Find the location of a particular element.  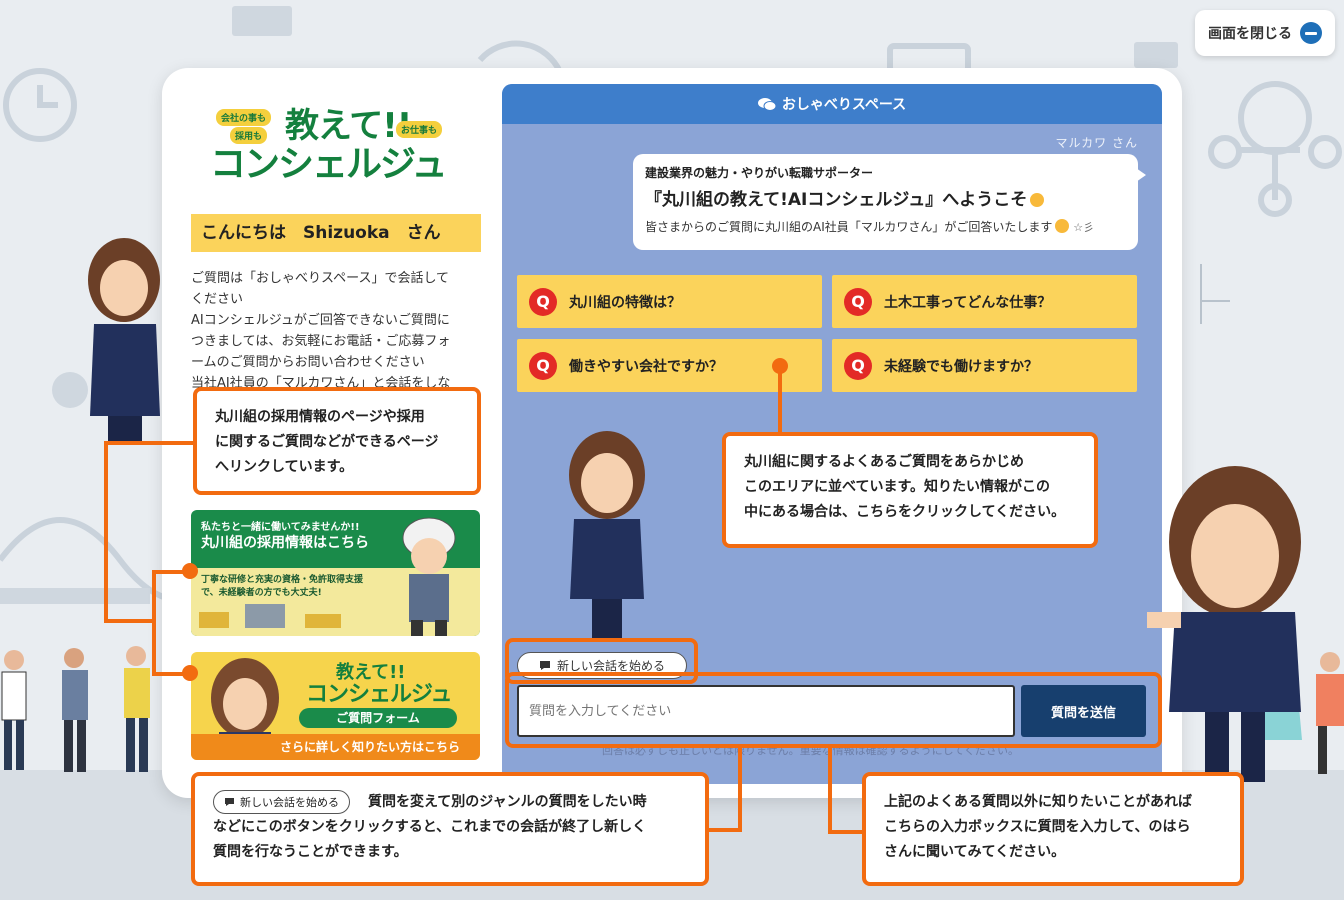

recruit-banner-line1: 私たちと一緒に働いてみませんか!! is located at coordinates (280, 527).